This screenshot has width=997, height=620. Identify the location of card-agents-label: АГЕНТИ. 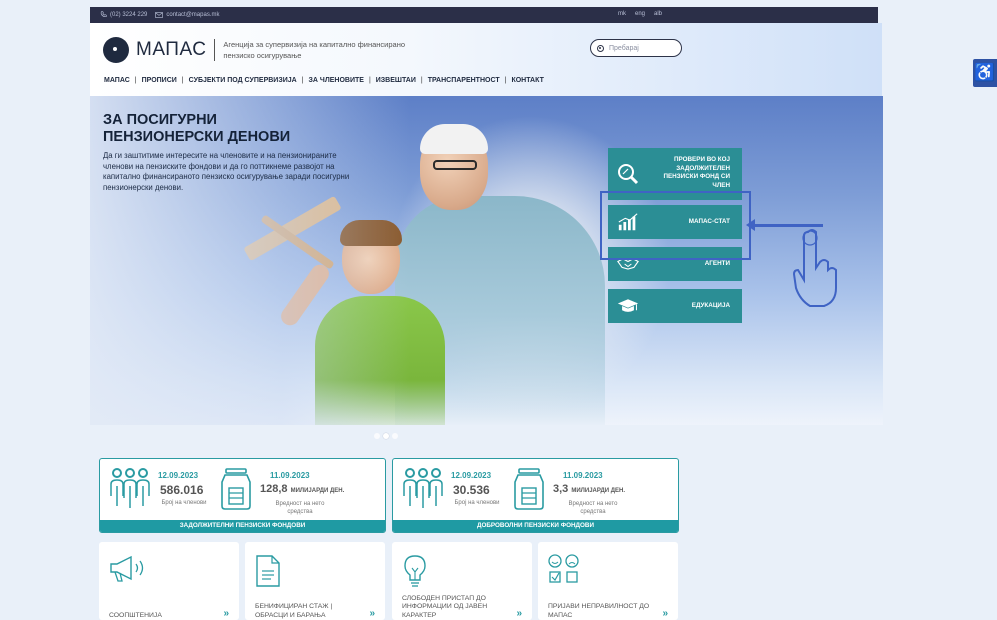
(717, 263).